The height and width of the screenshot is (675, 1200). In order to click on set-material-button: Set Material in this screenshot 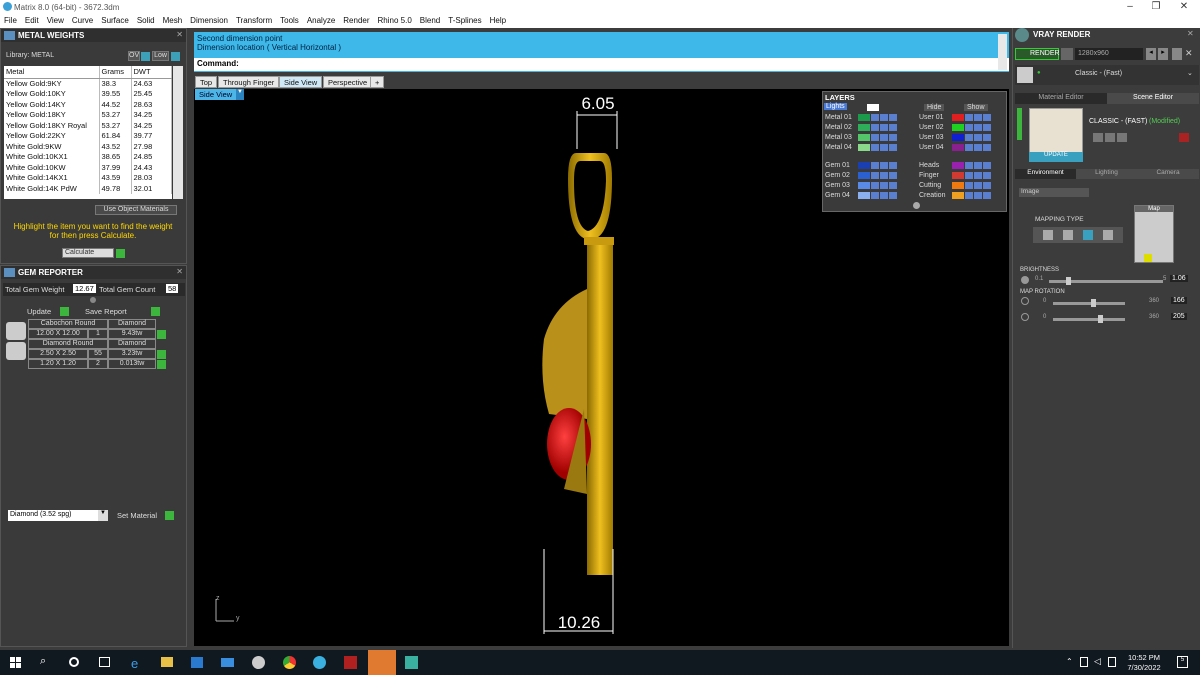, I will do `click(137, 515)`.